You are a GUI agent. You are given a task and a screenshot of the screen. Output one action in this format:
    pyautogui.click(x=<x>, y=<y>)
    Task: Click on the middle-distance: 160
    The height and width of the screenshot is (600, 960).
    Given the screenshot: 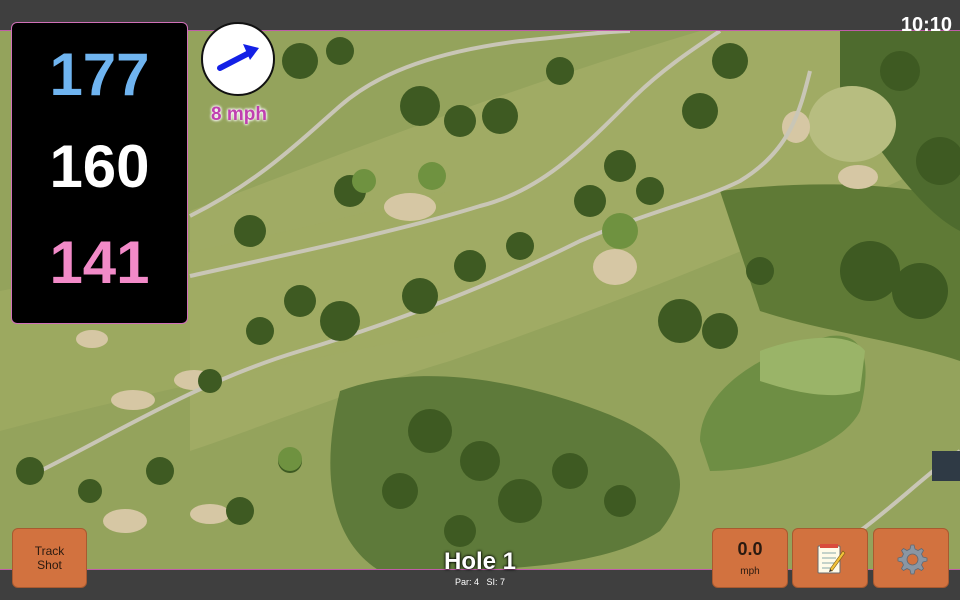 What is the action you would take?
    pyautogui.click(x=99, y=166)
    